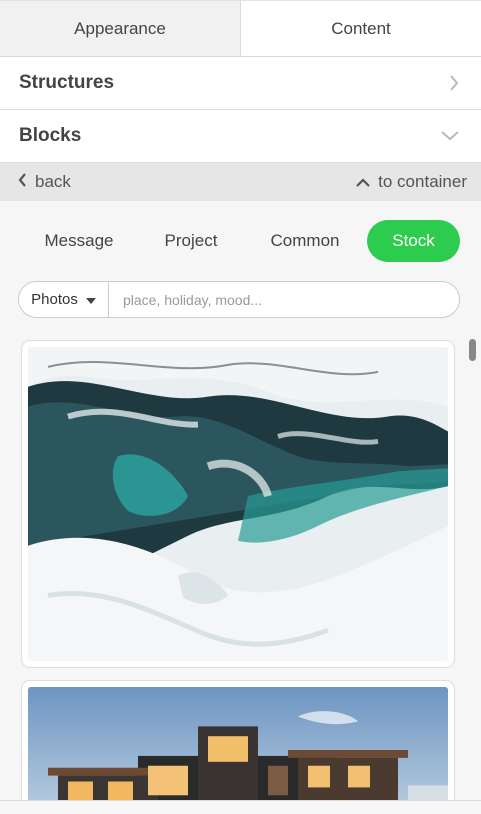  Describe the element at coordinates (238, 750) in the screenshot. I see `modern-house-photo` at that location.